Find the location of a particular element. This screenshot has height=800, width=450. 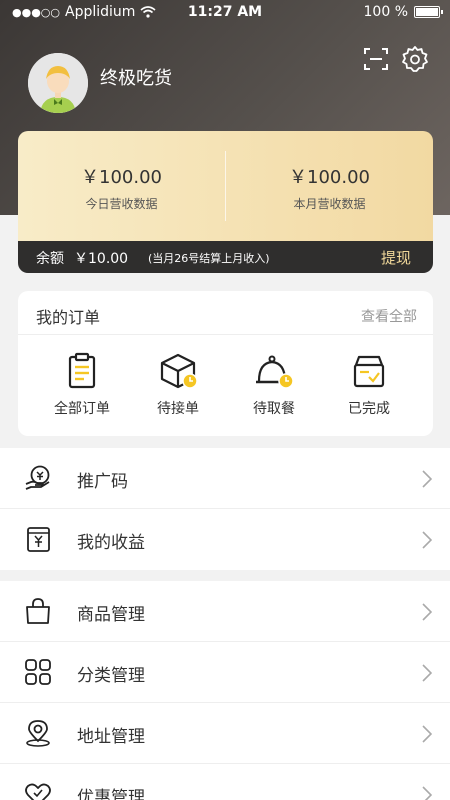

month-income: ￥100.00 本月营收数据 is located at coordinates (329, 187).